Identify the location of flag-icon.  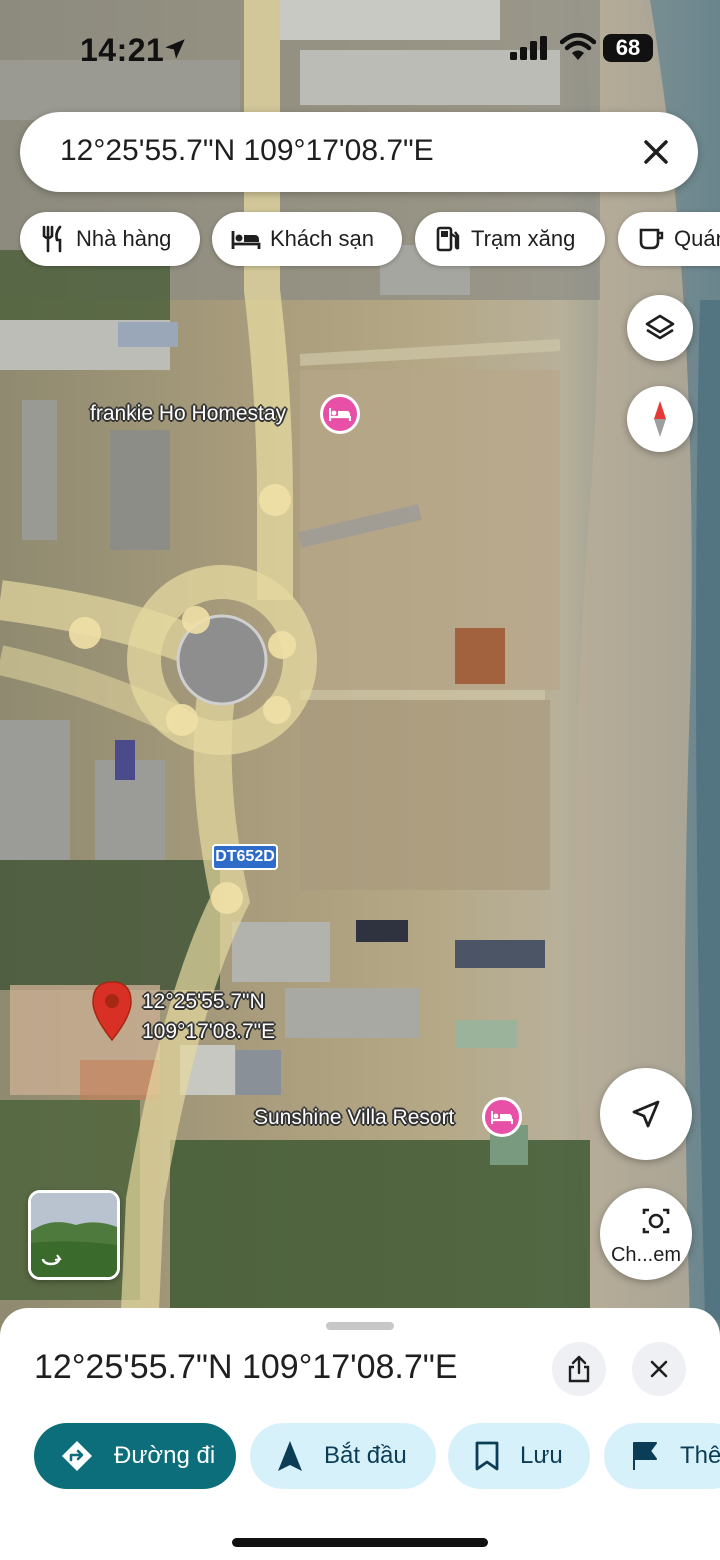
(645, 1456).